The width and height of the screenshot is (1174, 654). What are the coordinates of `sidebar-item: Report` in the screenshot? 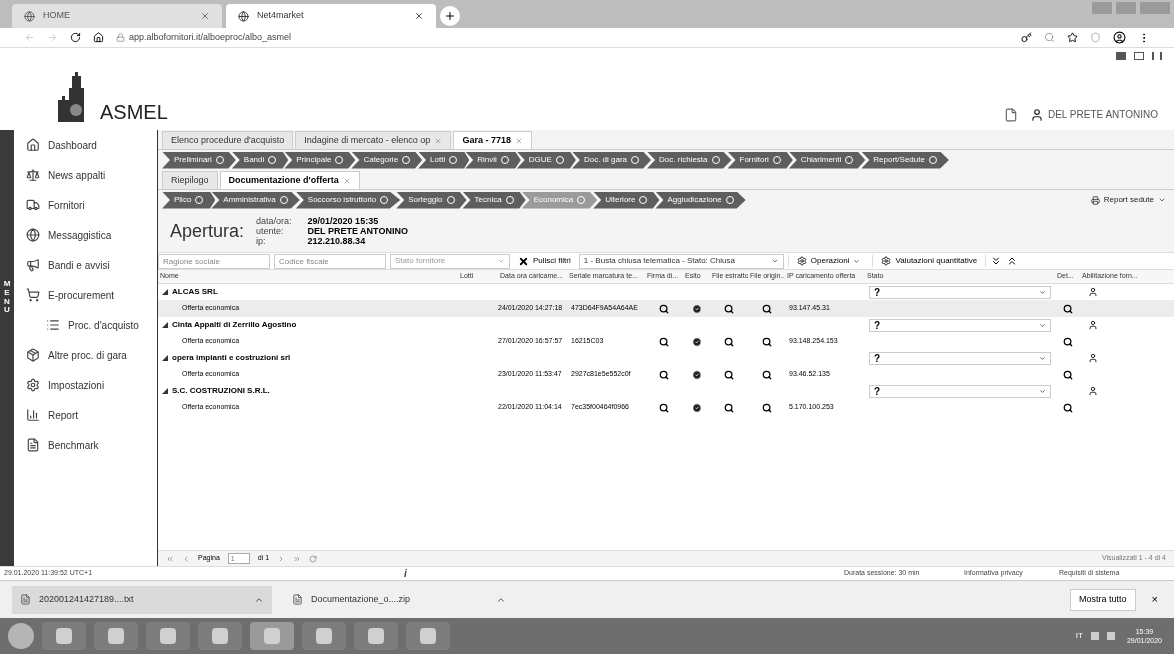 It's located at (85, 415).